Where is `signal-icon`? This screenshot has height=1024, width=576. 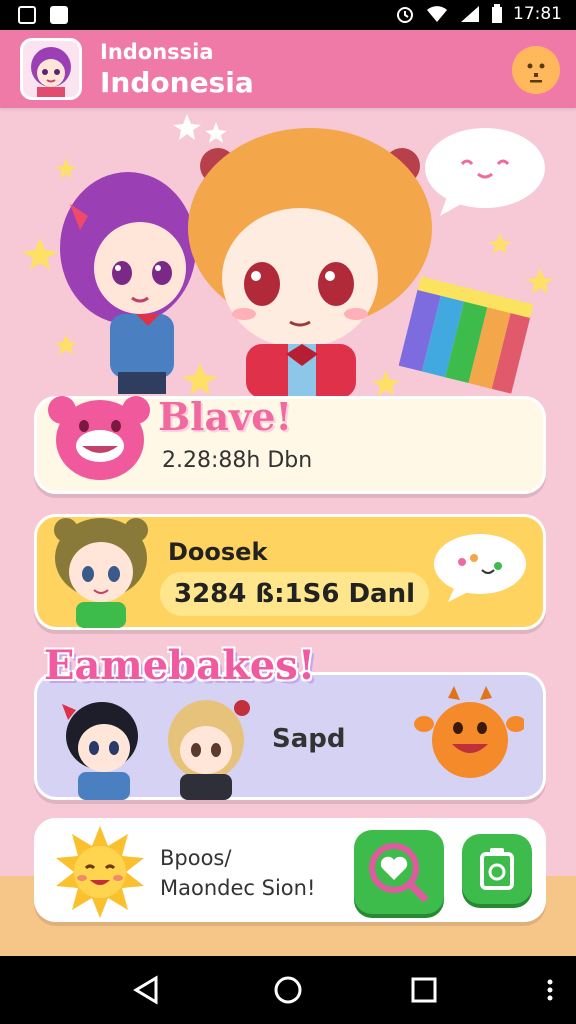
signal-icon is located at coordinates (470, 14).